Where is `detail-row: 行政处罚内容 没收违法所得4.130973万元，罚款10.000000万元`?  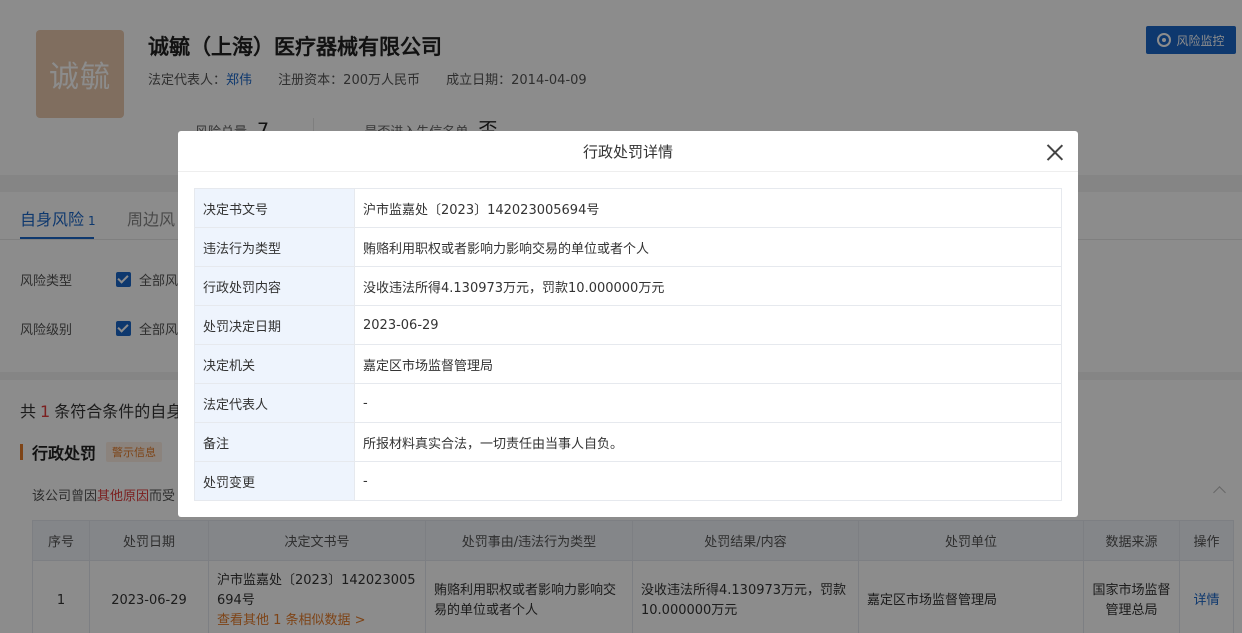
detail-row: 行政处罚内容 没收违法所得4.130973万元，罚款10.000000万元 is located at coordinates (628, 286).